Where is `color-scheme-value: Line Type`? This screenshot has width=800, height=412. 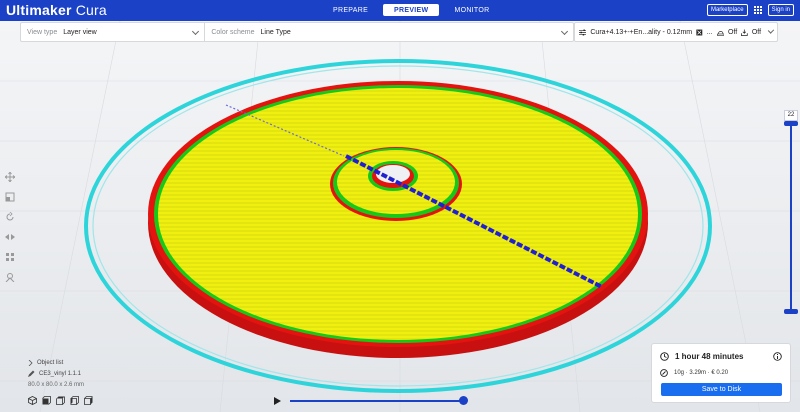
color-scheme-value: Line Type is located at coordinates (275, 32).